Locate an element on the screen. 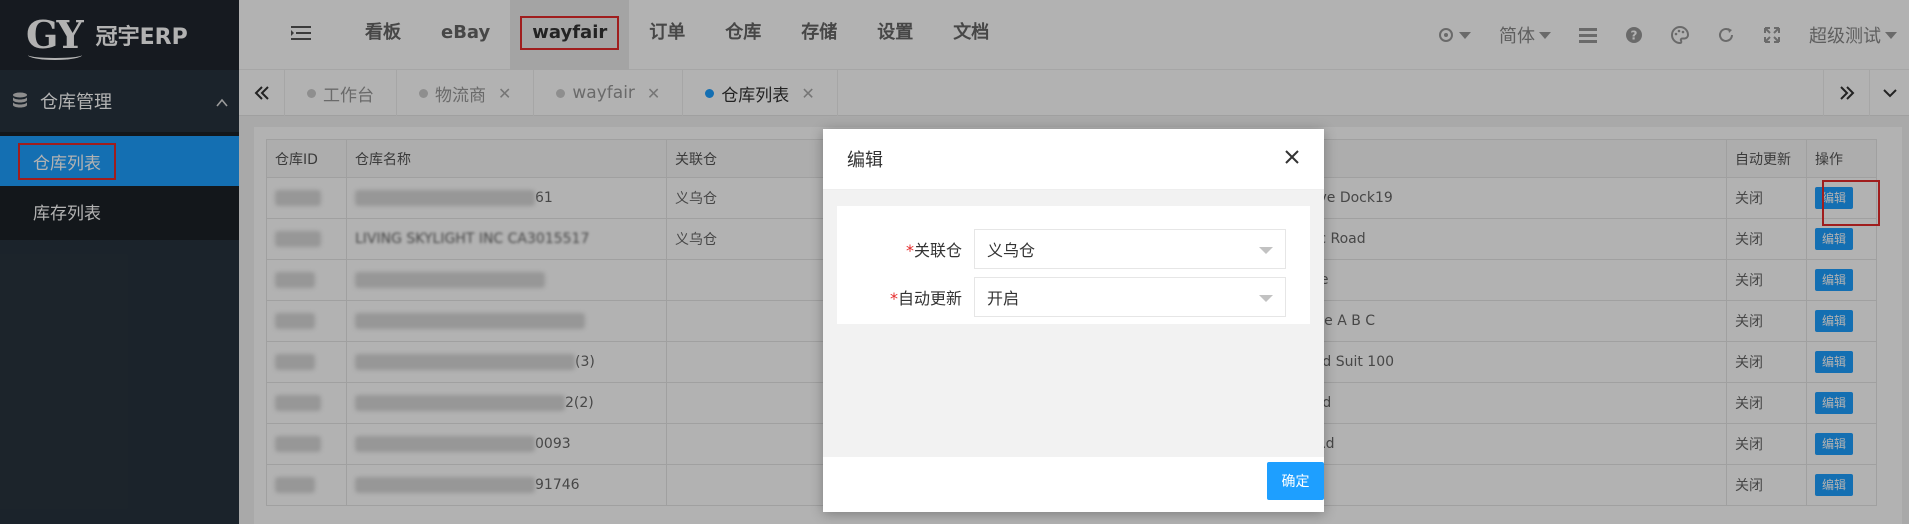 Image resolution: width=1909 pixels, height=524 pixels. field-label: *自动更新 is located at coordinates (905, 297).